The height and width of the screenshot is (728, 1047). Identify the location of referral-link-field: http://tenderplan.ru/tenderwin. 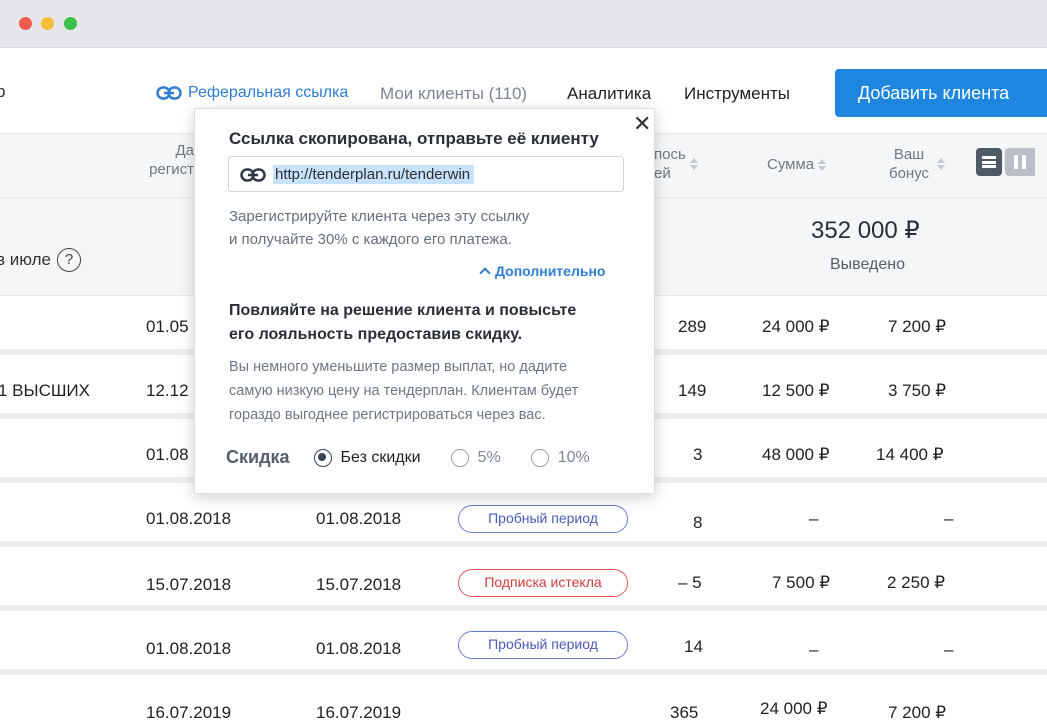
(426, 174).